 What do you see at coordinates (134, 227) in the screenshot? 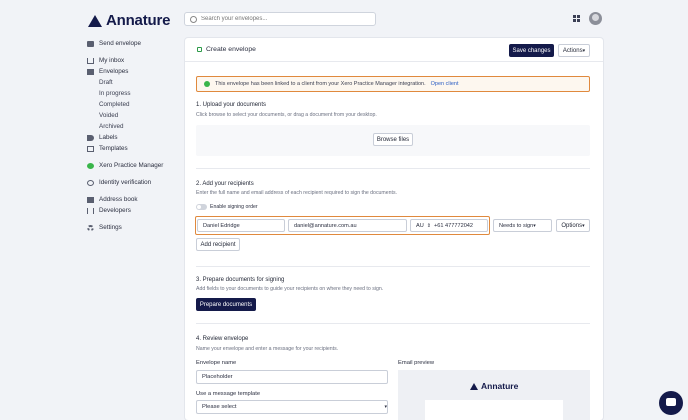
I see `sidebar-item-settings: Settings` at bounding box center [134, 227].